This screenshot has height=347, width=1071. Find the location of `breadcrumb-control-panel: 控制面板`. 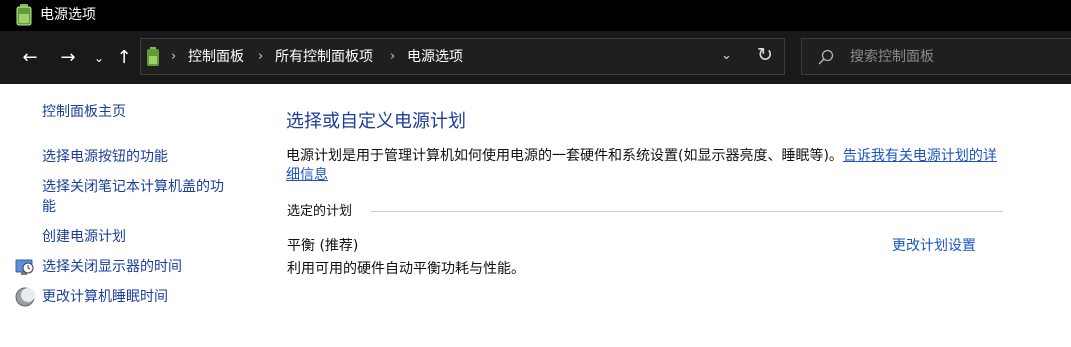

breadcrumb-control-panel: 控制面板 is located at coordinates (216, 57).